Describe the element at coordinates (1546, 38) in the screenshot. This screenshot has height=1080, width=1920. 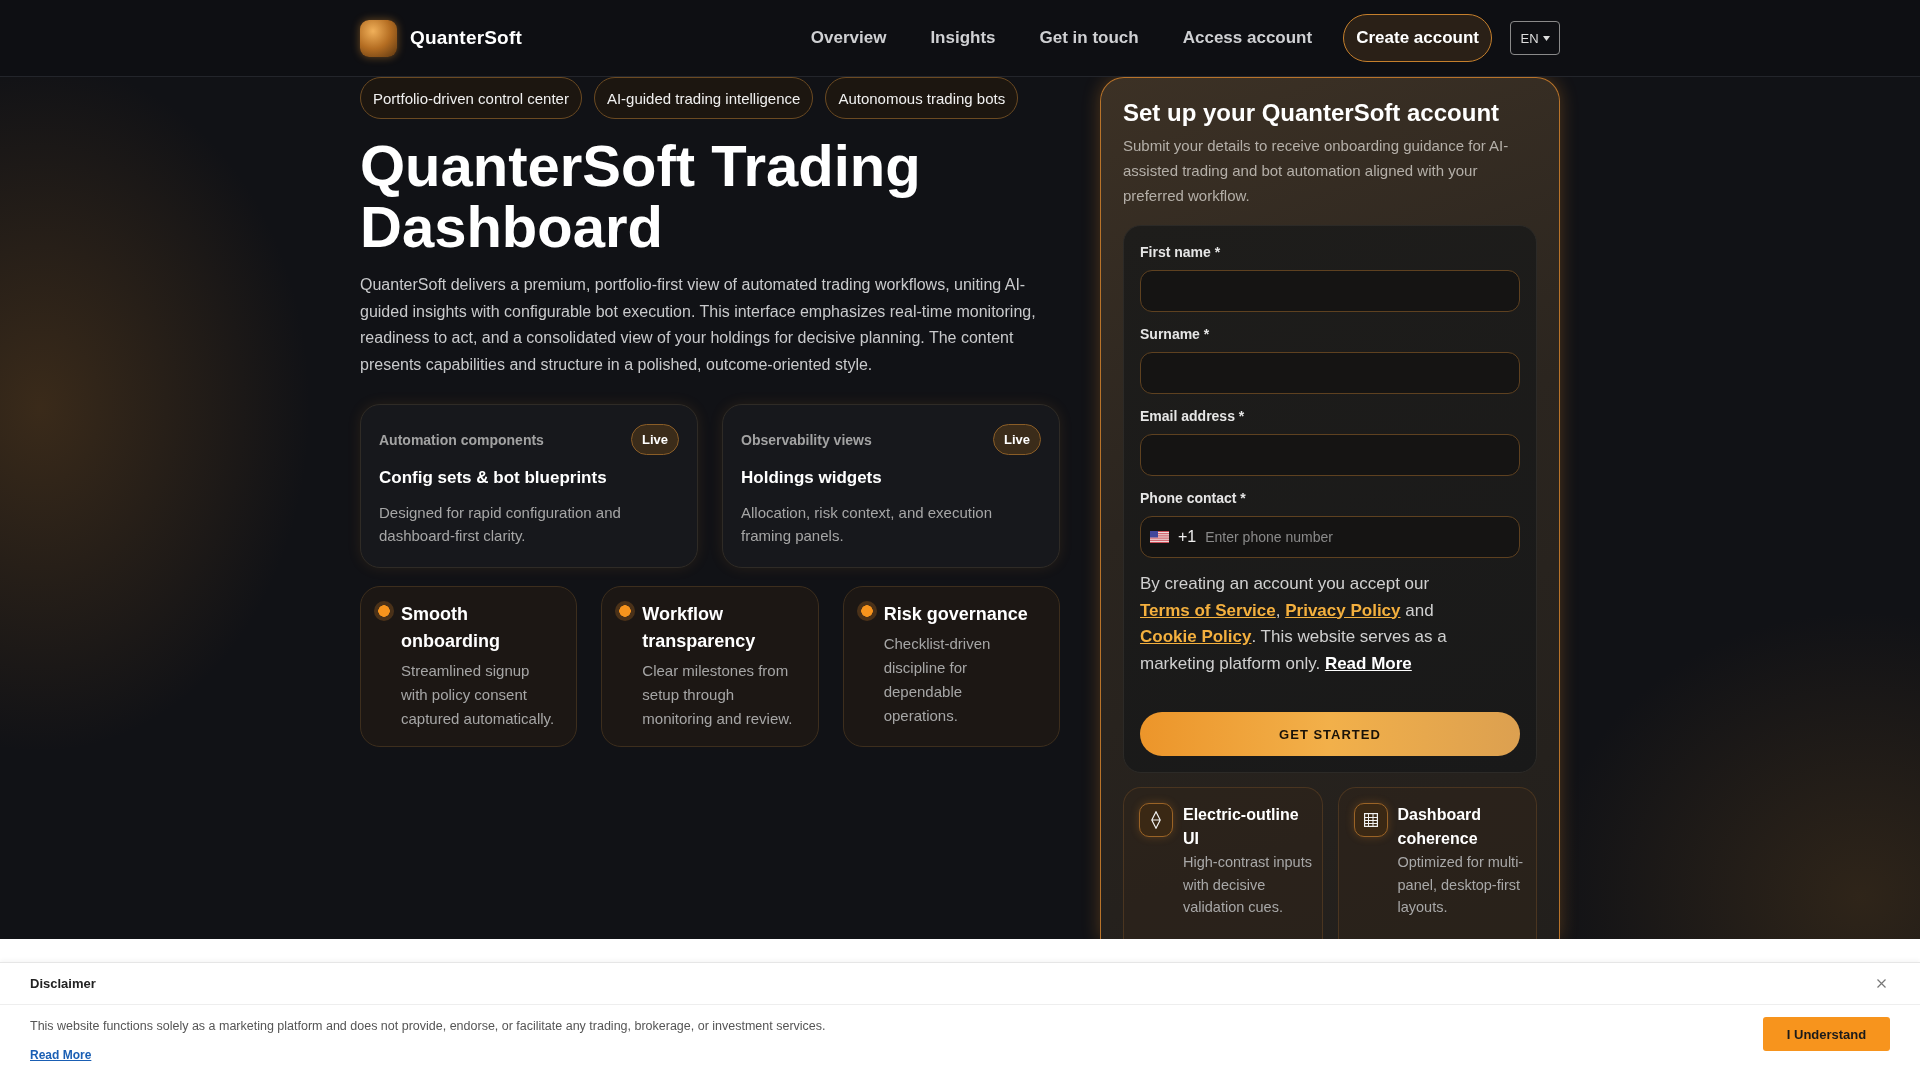
I see `caret-icon` at that location.